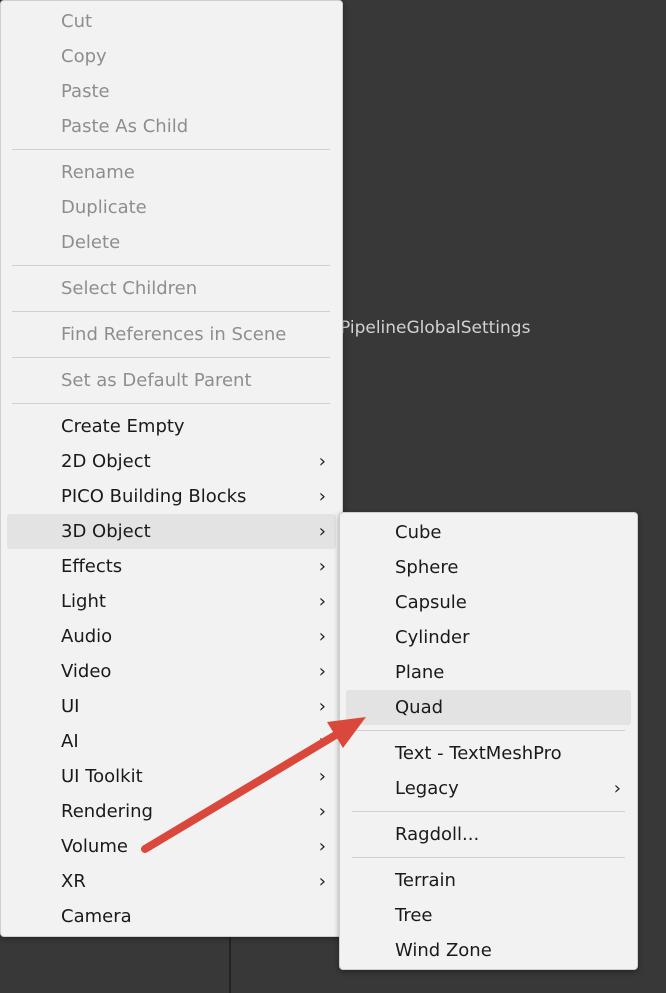 This screenshot has height=993, width=666. Describe the element at coordinates (77, 21) in the screenshot. I see `menu-item-label: Cut` at that location.